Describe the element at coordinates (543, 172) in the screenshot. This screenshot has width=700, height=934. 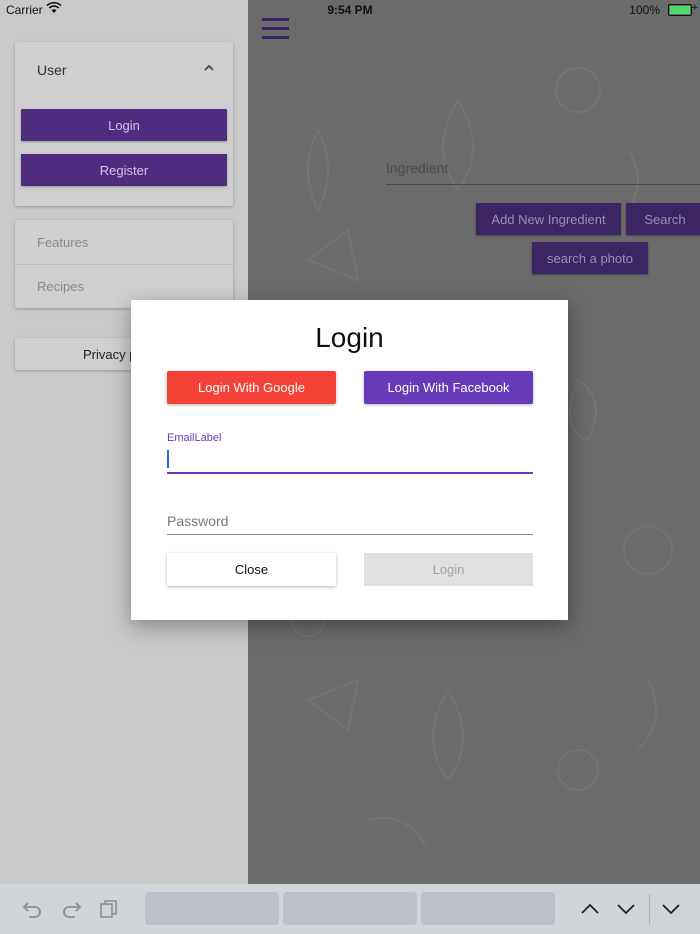
I see `ingredient-input: Ingredient` at that location.